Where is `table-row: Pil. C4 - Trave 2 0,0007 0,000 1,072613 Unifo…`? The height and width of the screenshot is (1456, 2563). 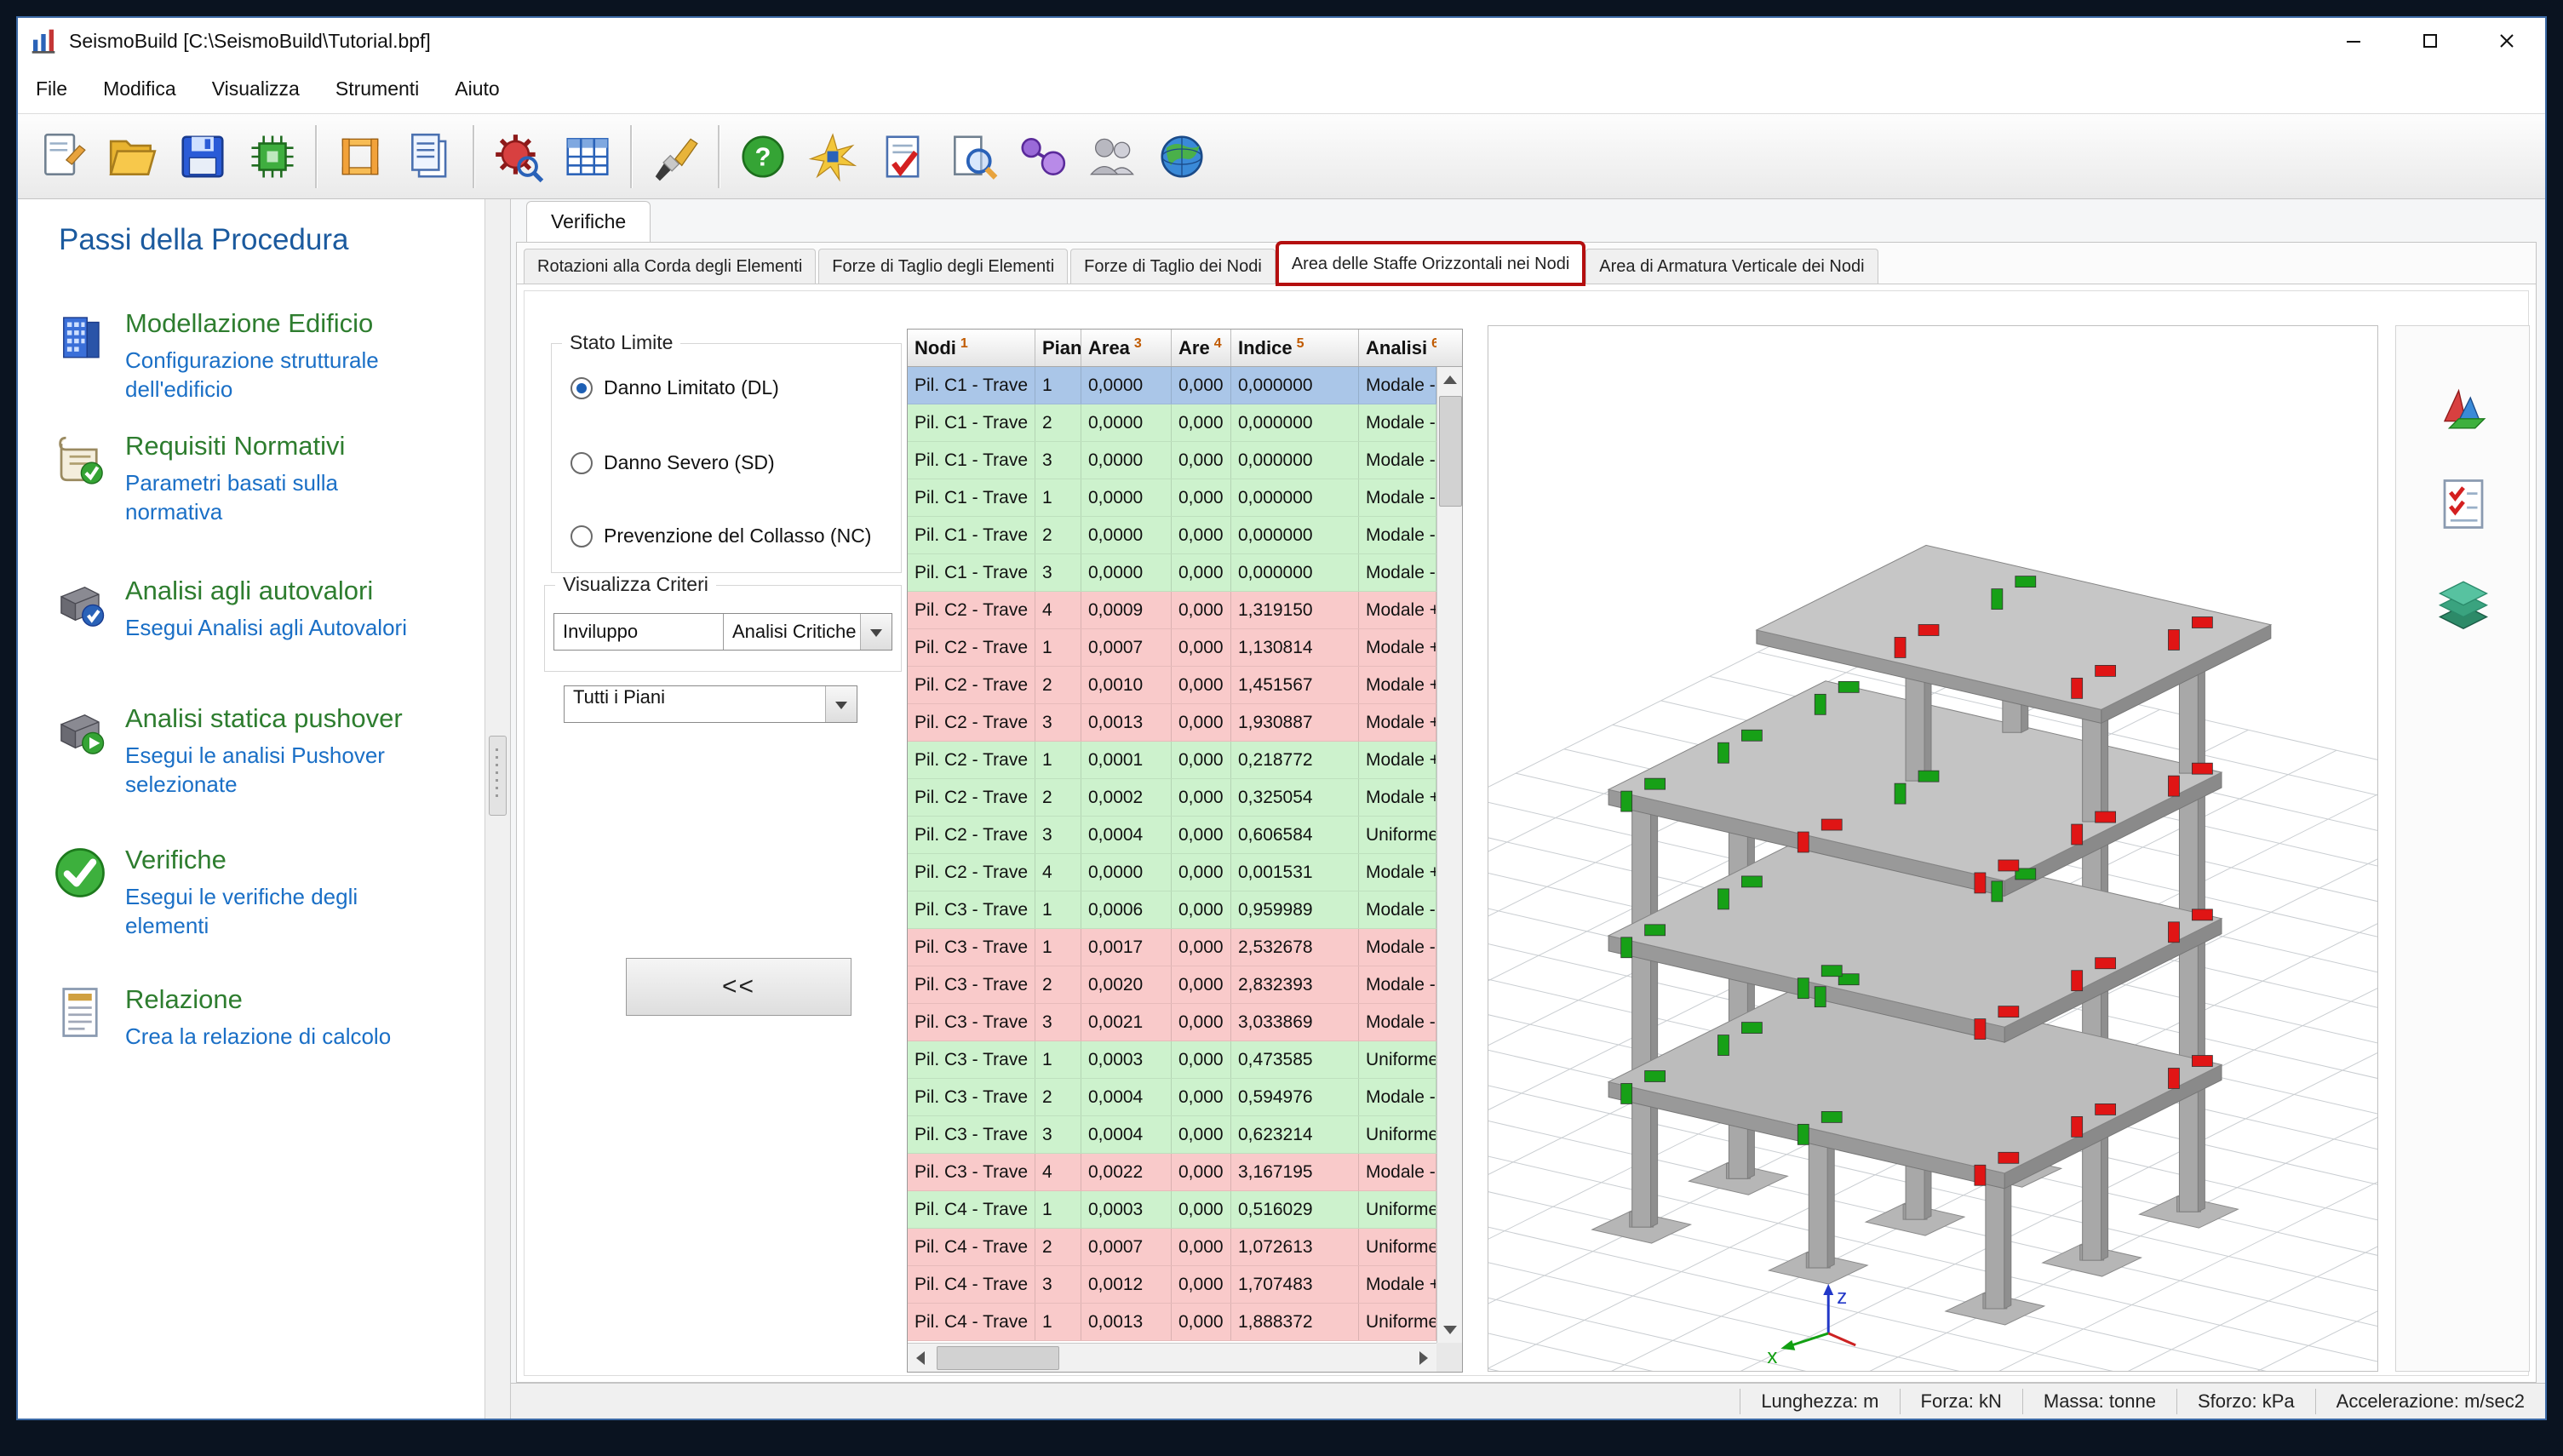 table-row: Pil. C4 - Trave 2 0,0007 0,000 1,072613 Unifo… is located at coordinates (1172, 1247).